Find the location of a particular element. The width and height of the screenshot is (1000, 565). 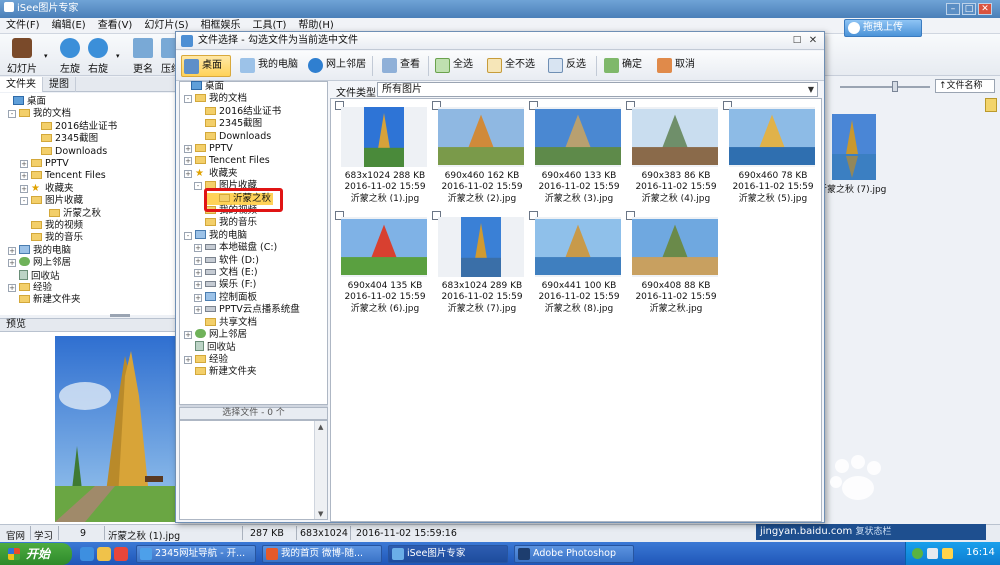

dialog-invert-button: 反选 is located at coordinates (568, 66).